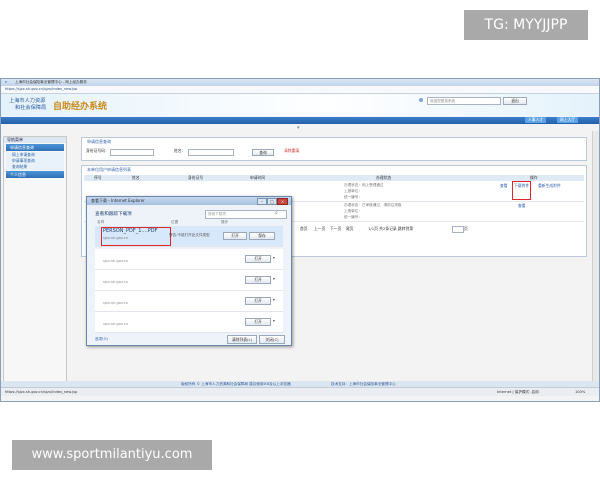 The height and width of the screenshot is (480, 600). What do you see at coordinates (112, 455) in the screenshot?
I see `watermark-bottom-left: www.sportmilantiyu.com` at bounding box center [112, 455].